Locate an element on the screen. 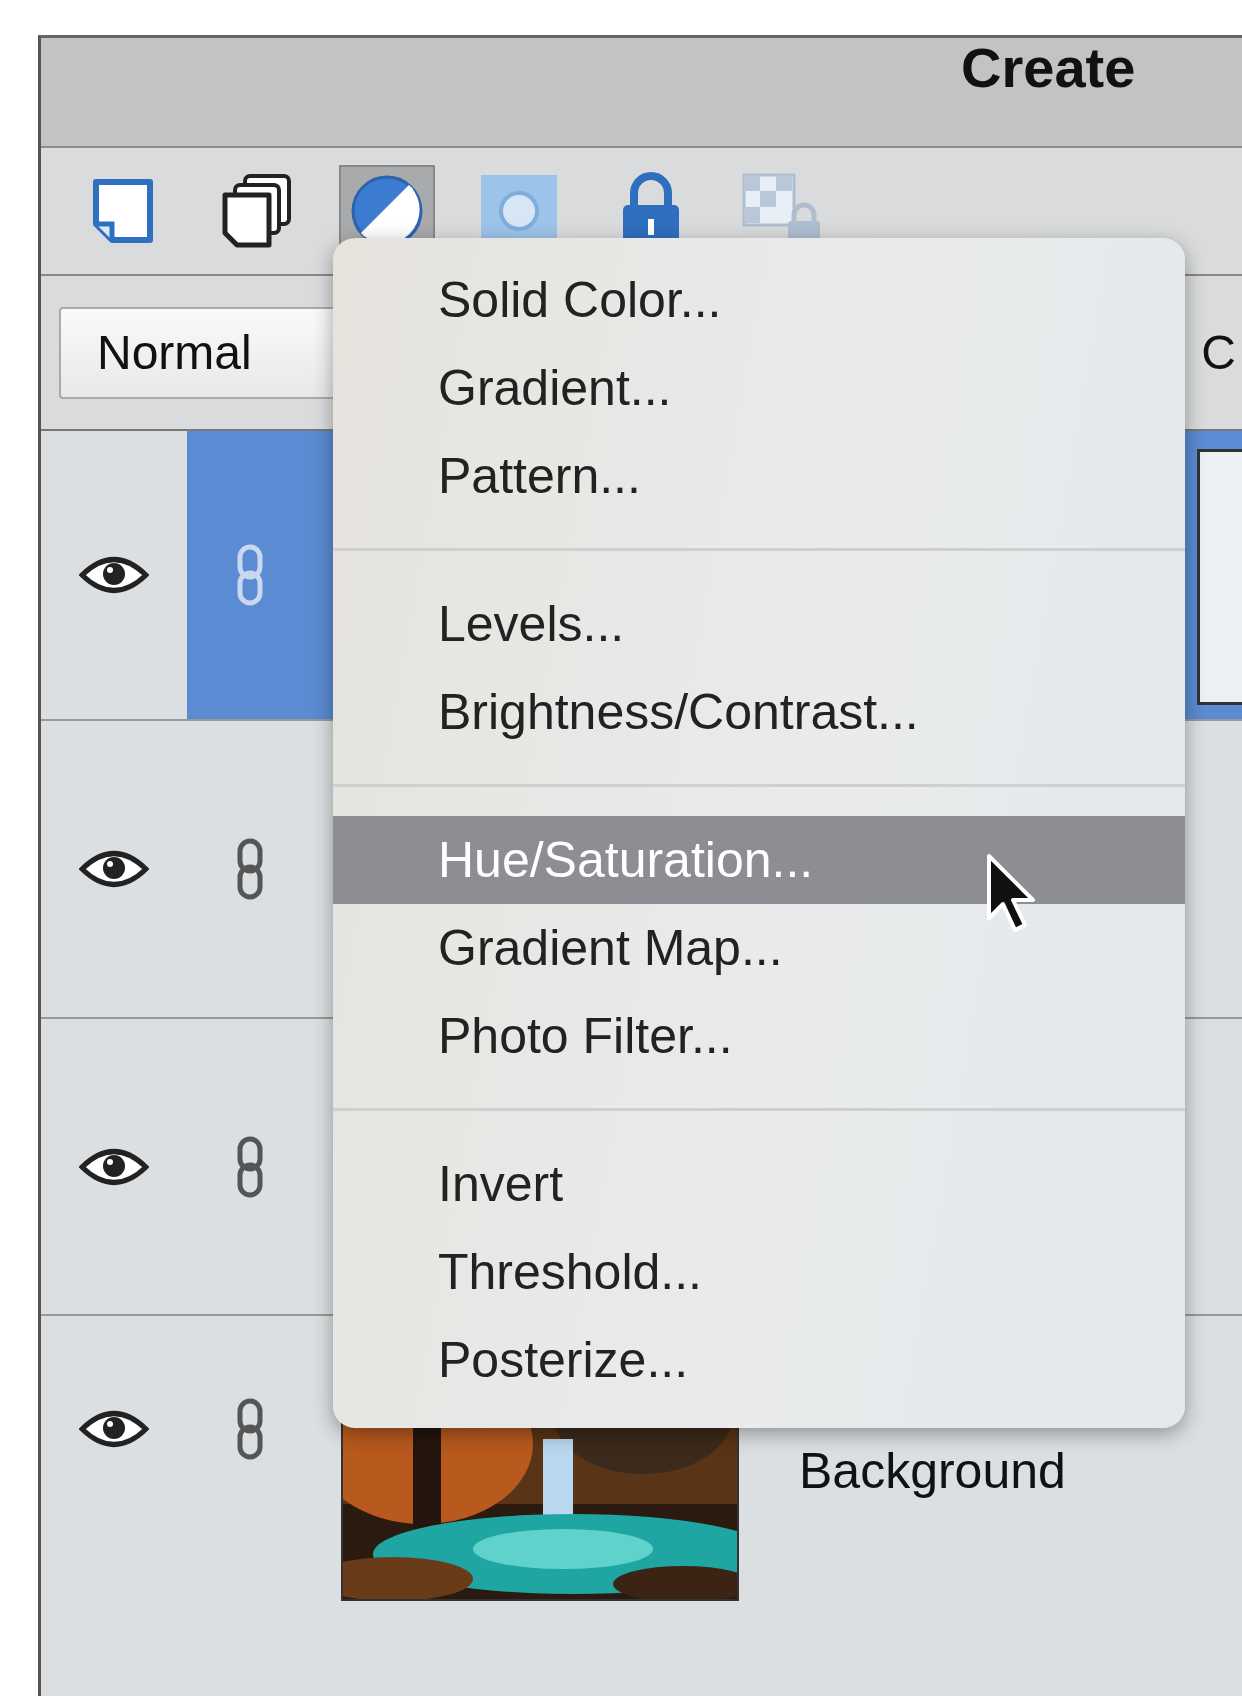  opacity-label: C is located at coordinates (1218, 352).